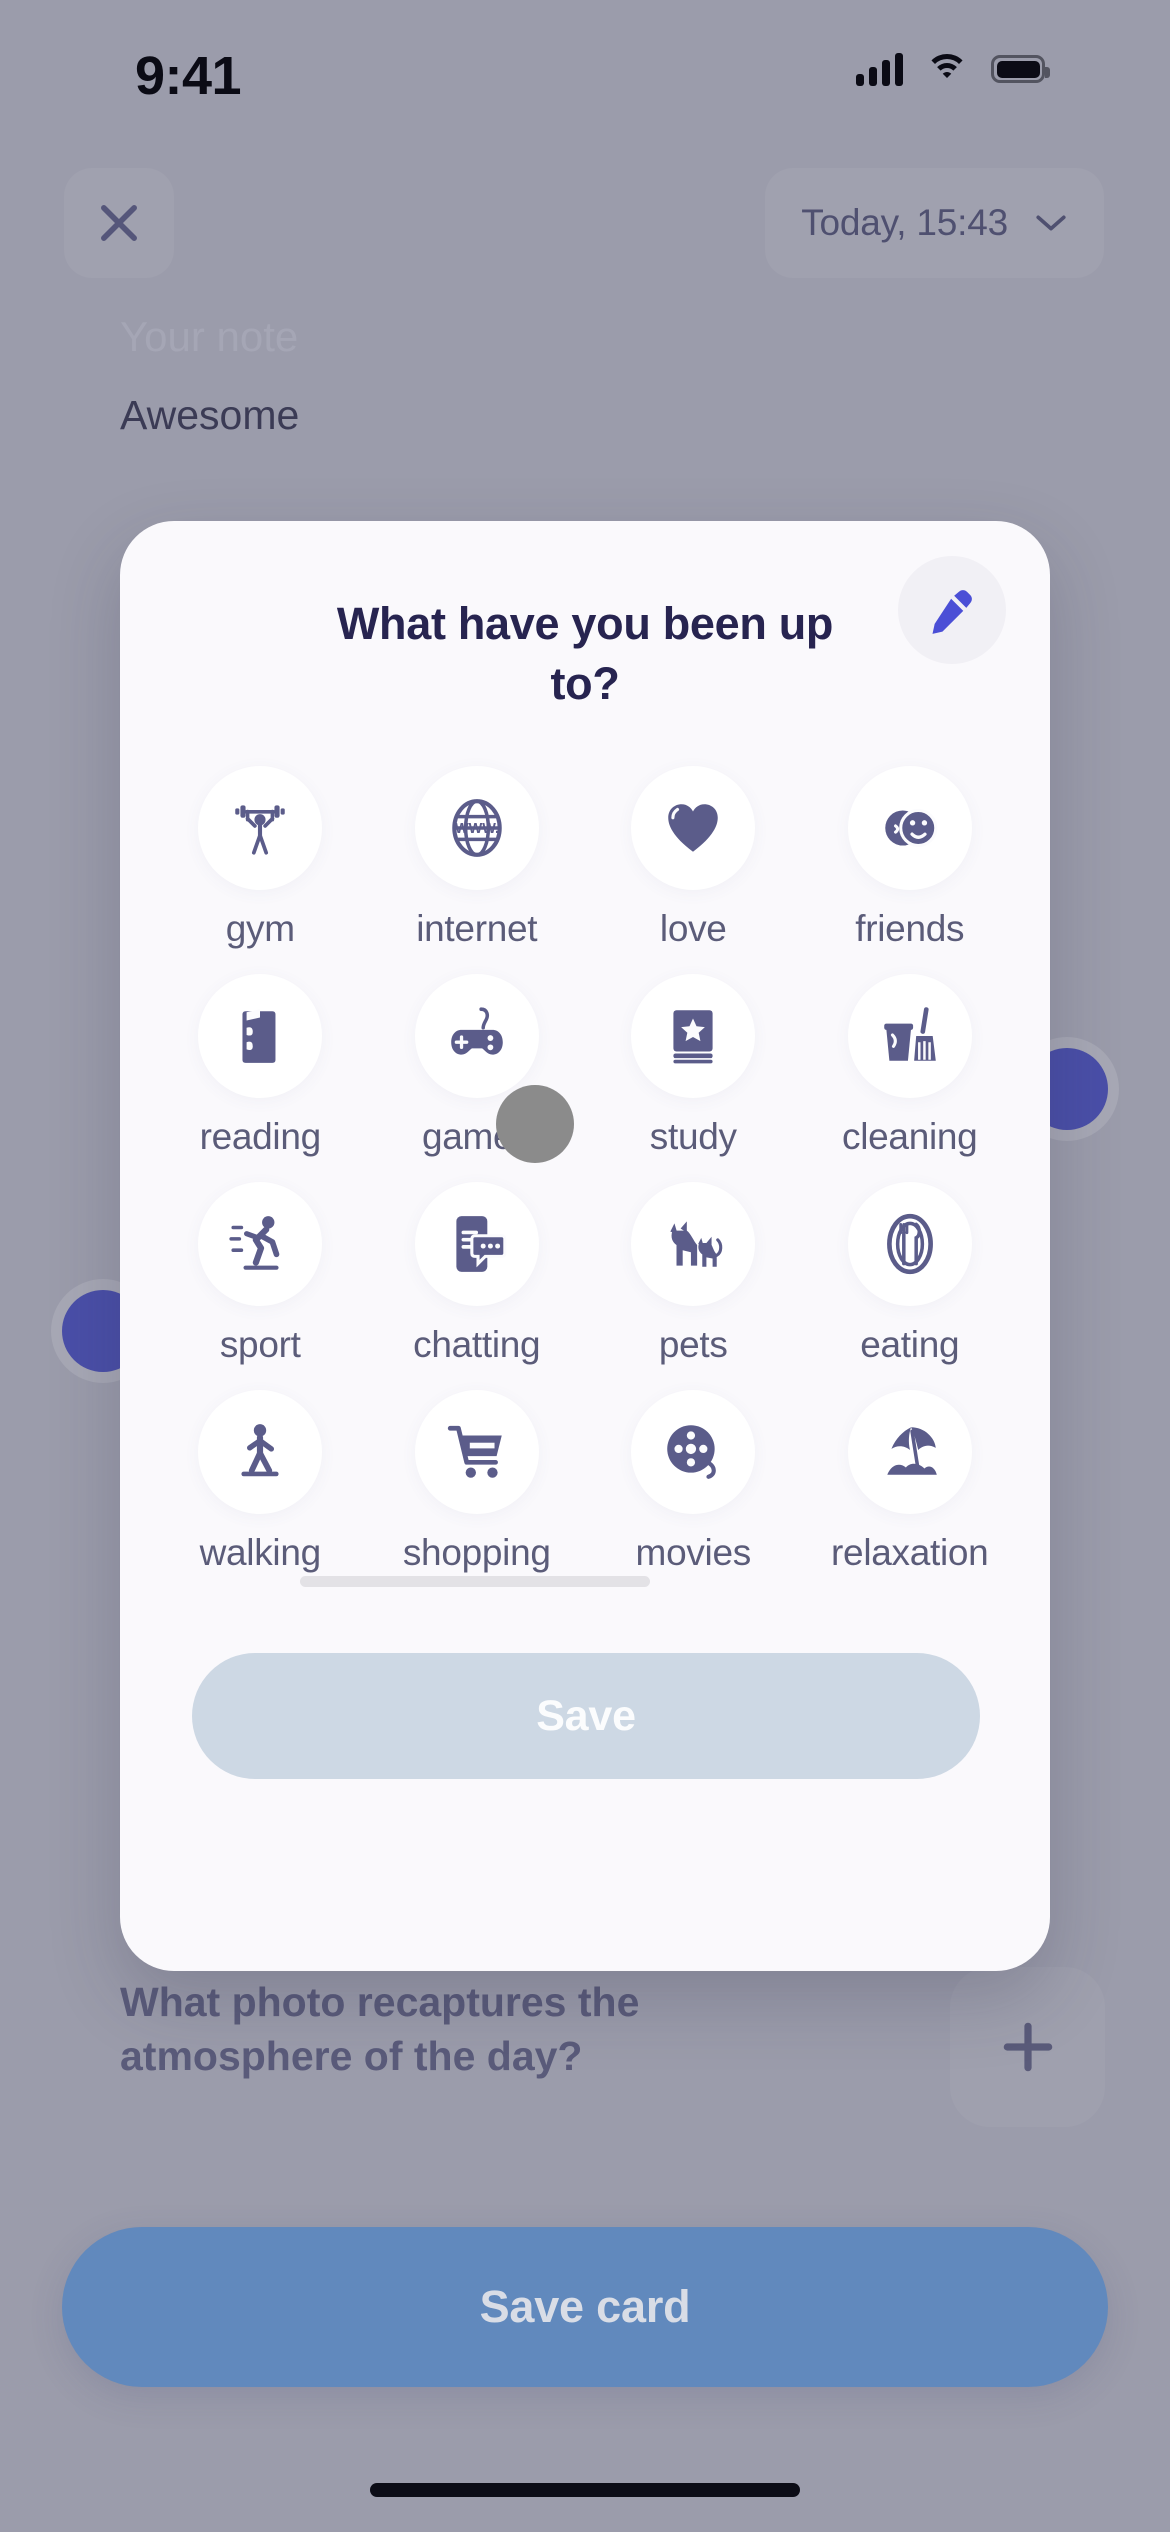 The height and width of the screenshot is (2532, 1170). I want to click on activity-item-movies: movies, so click(693, 1482).